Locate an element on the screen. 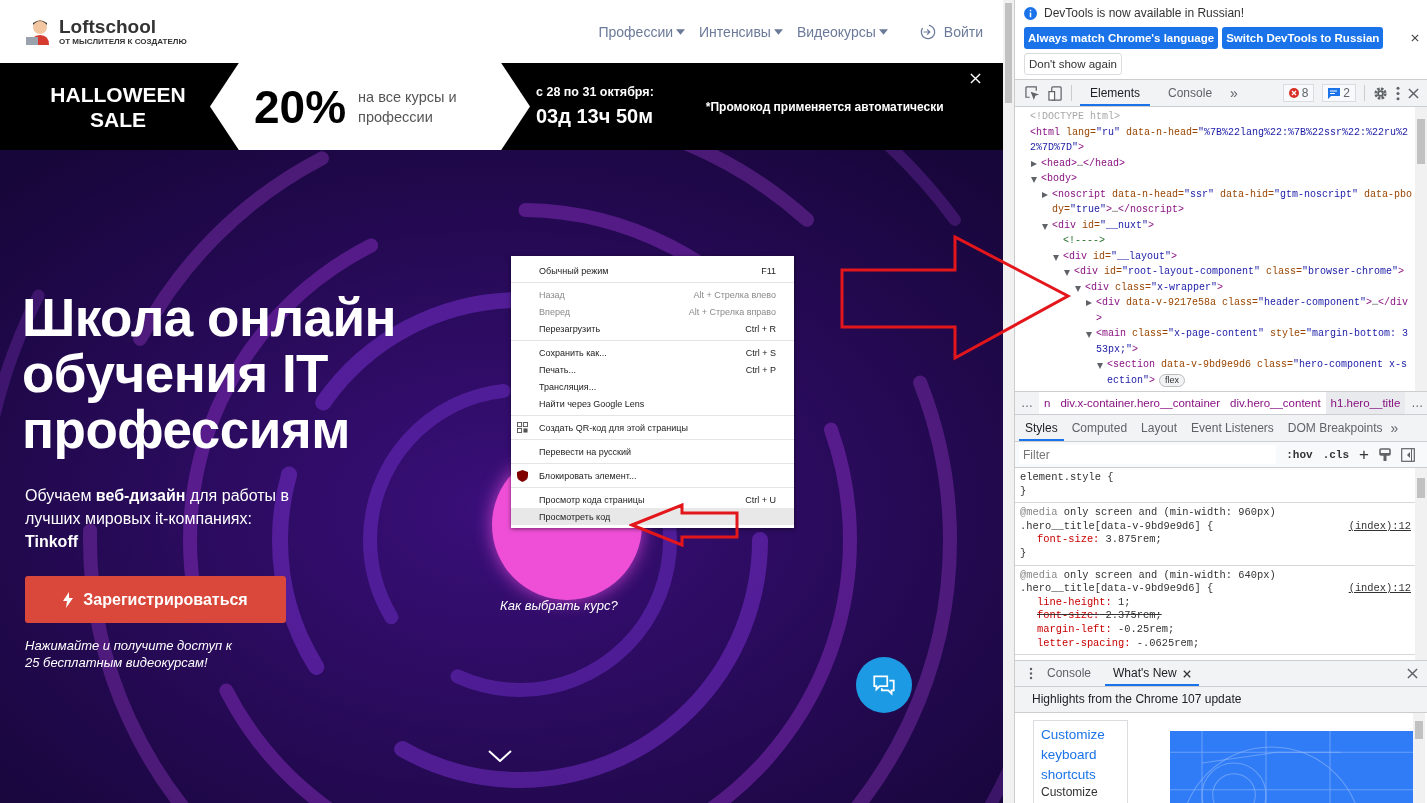 The width and height of the screenshot is (1427, 803). css-declaration: font-size: 3.875rem; is located at coordinates (1215, 540).